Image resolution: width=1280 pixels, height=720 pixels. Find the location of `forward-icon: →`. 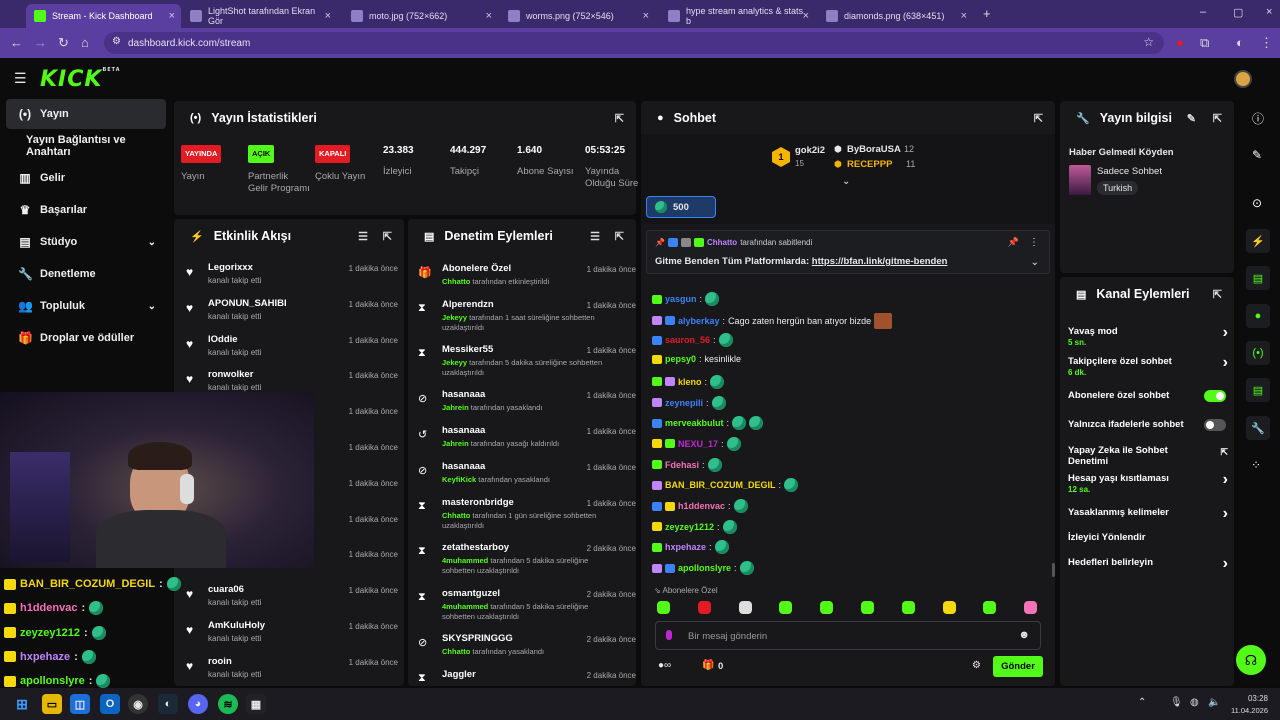

forward-icon: → is located at coordinates (40, 42).